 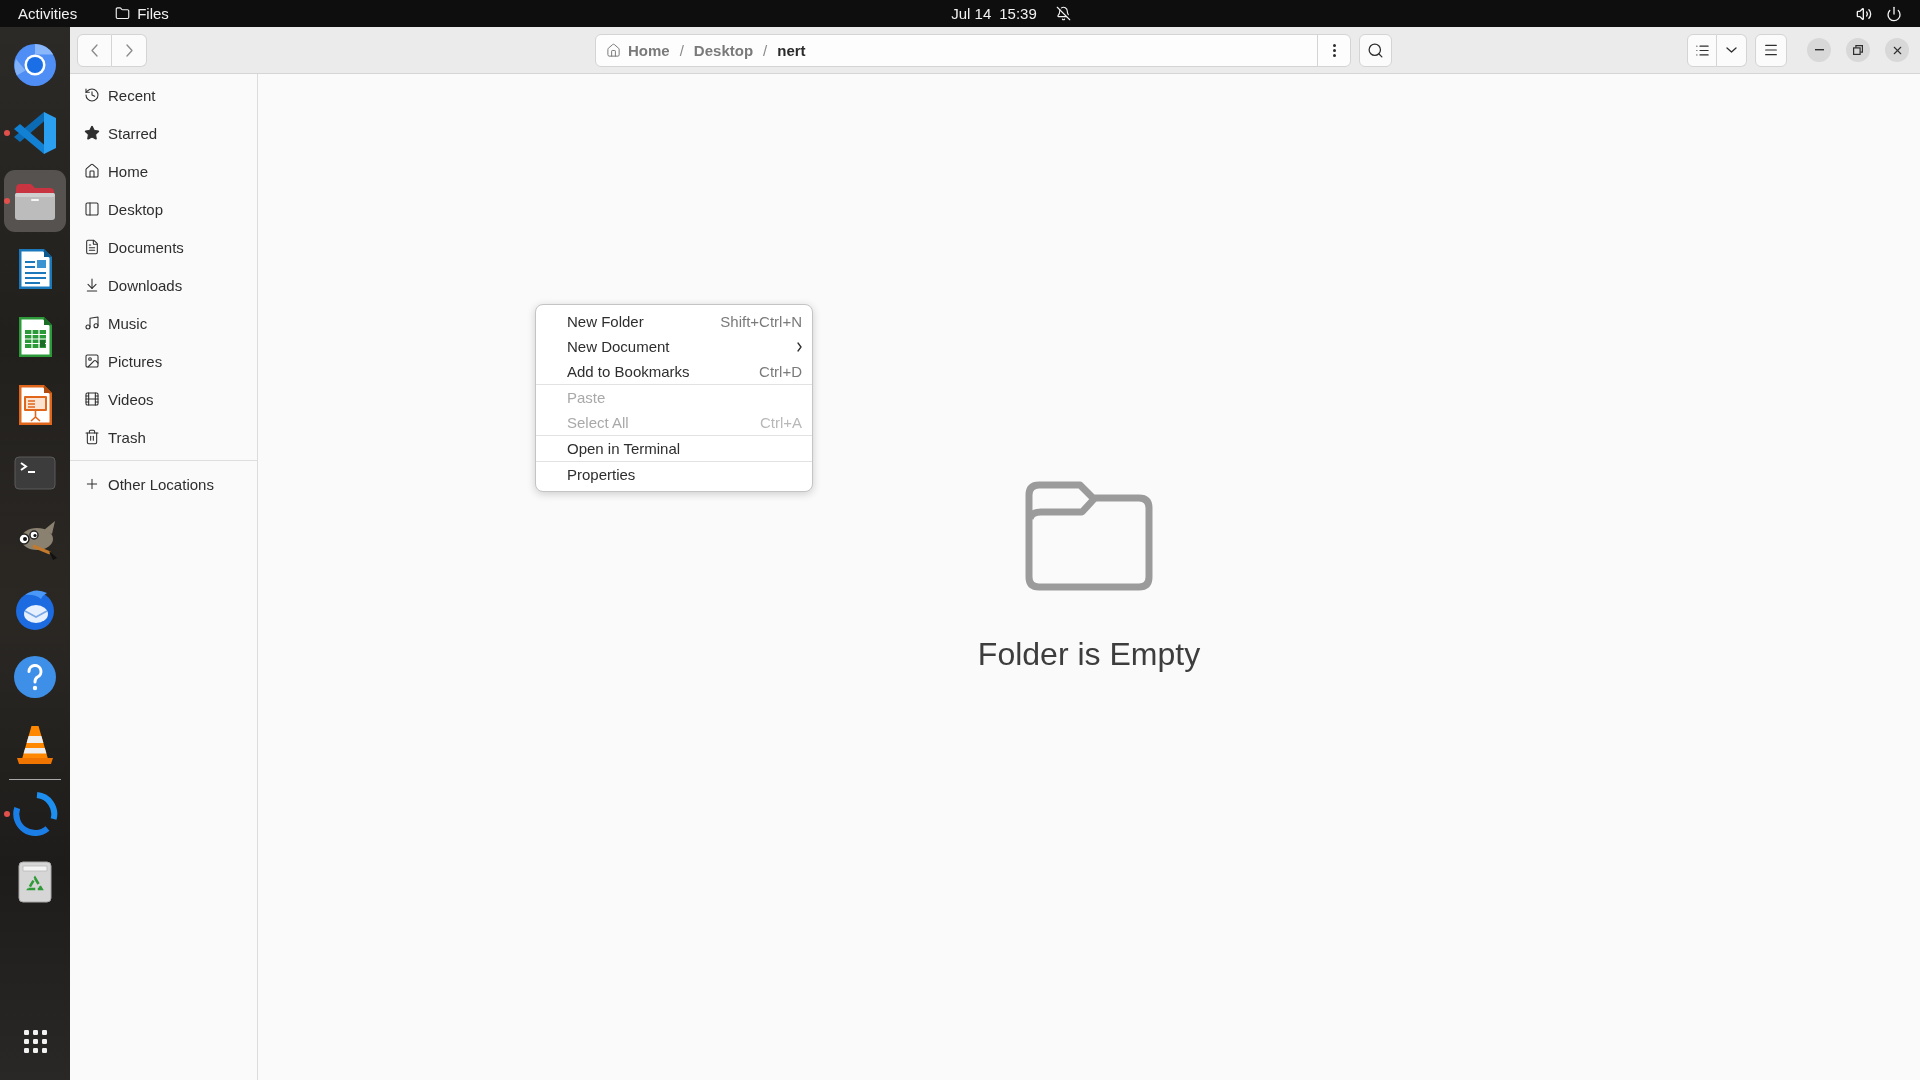 What do you see at coordinates (971, 13) in the screenshot?
I see `date-text: Jul 14` at bounding box center [971, 13].